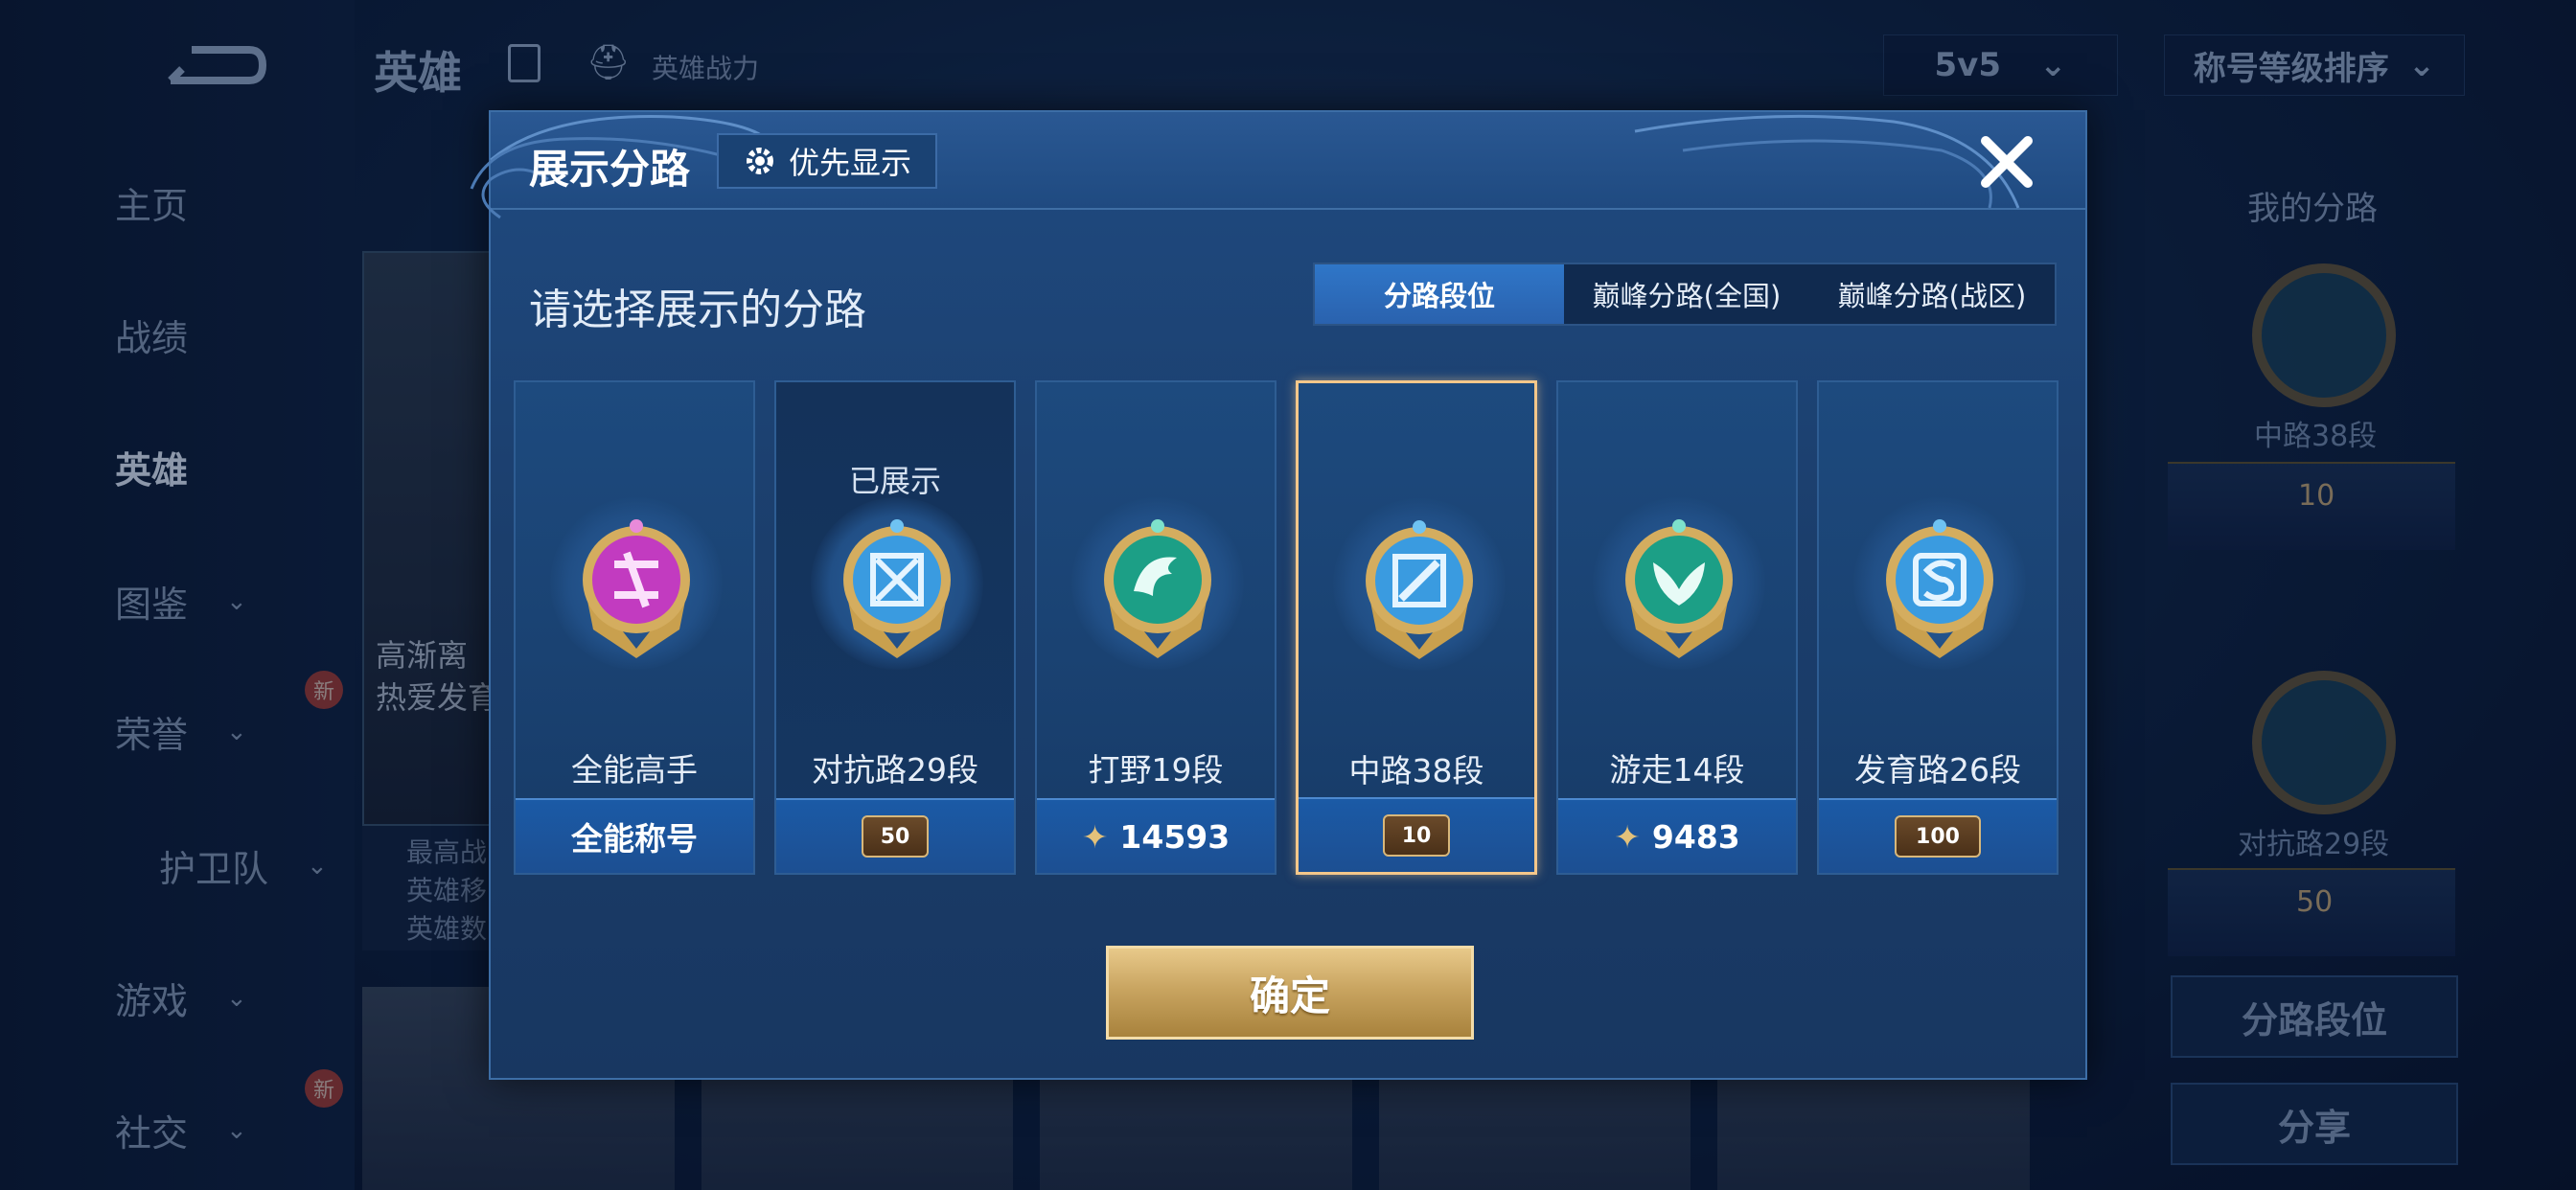 The image size is (2576, 1190). Describe the element at coordinates (1827, 162) in the screenshot. I see `swirl-decoration` at that location.